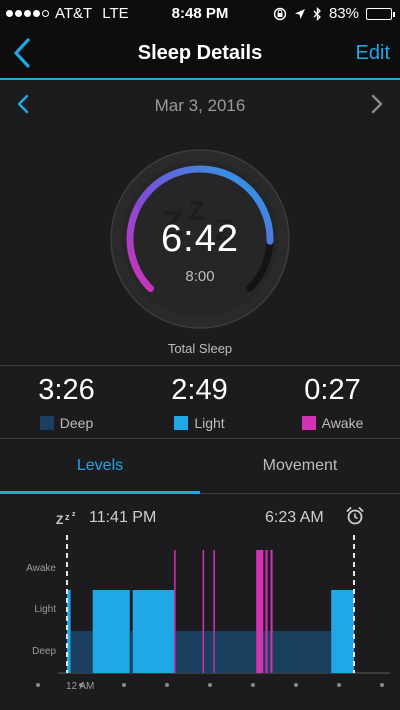  Describe the element at coordinates (332, 390) in the screenshot. I see `awake-value: 0:27` at that location.